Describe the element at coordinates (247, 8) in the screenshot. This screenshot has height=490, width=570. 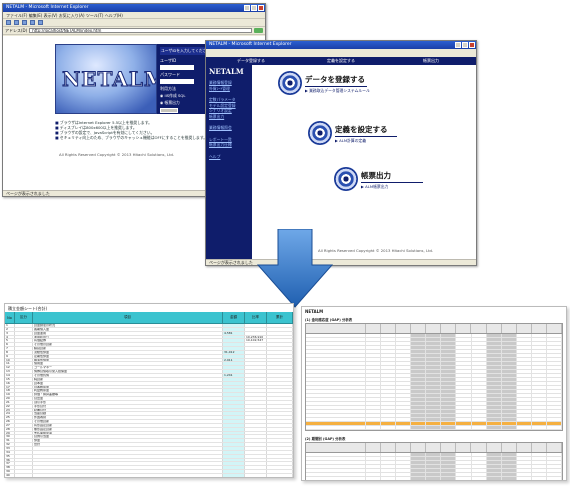
I see `minimize-button` at that location.